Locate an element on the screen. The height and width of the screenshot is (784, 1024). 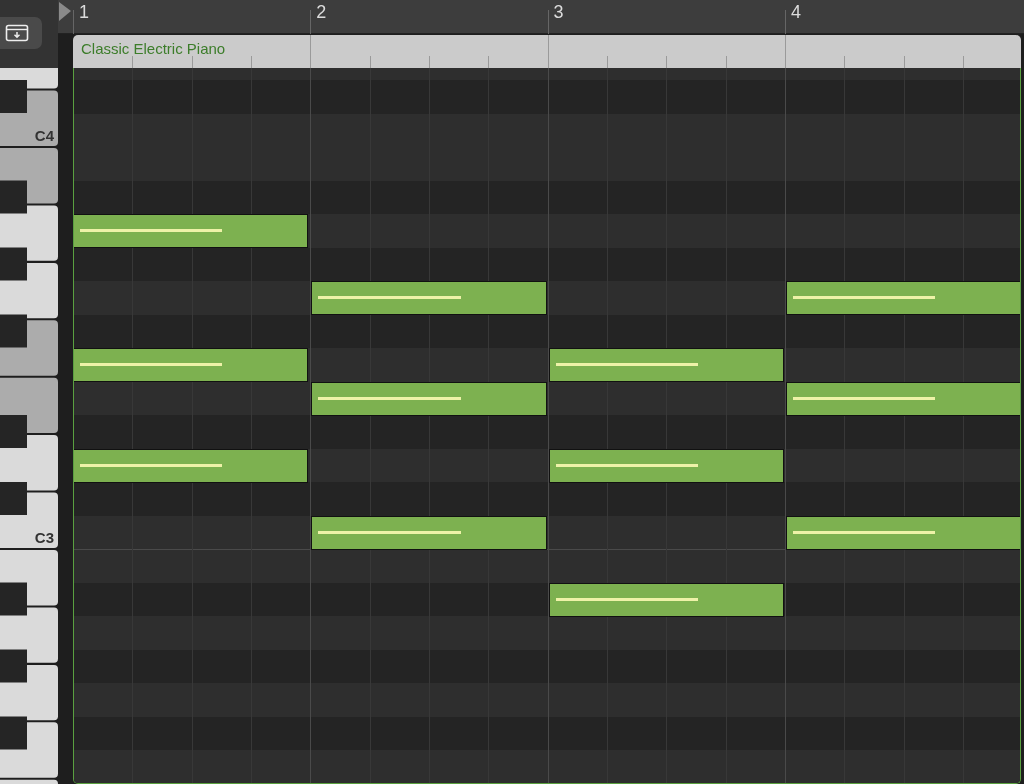
bar-number: 1 is located at coordinates (84, 12).